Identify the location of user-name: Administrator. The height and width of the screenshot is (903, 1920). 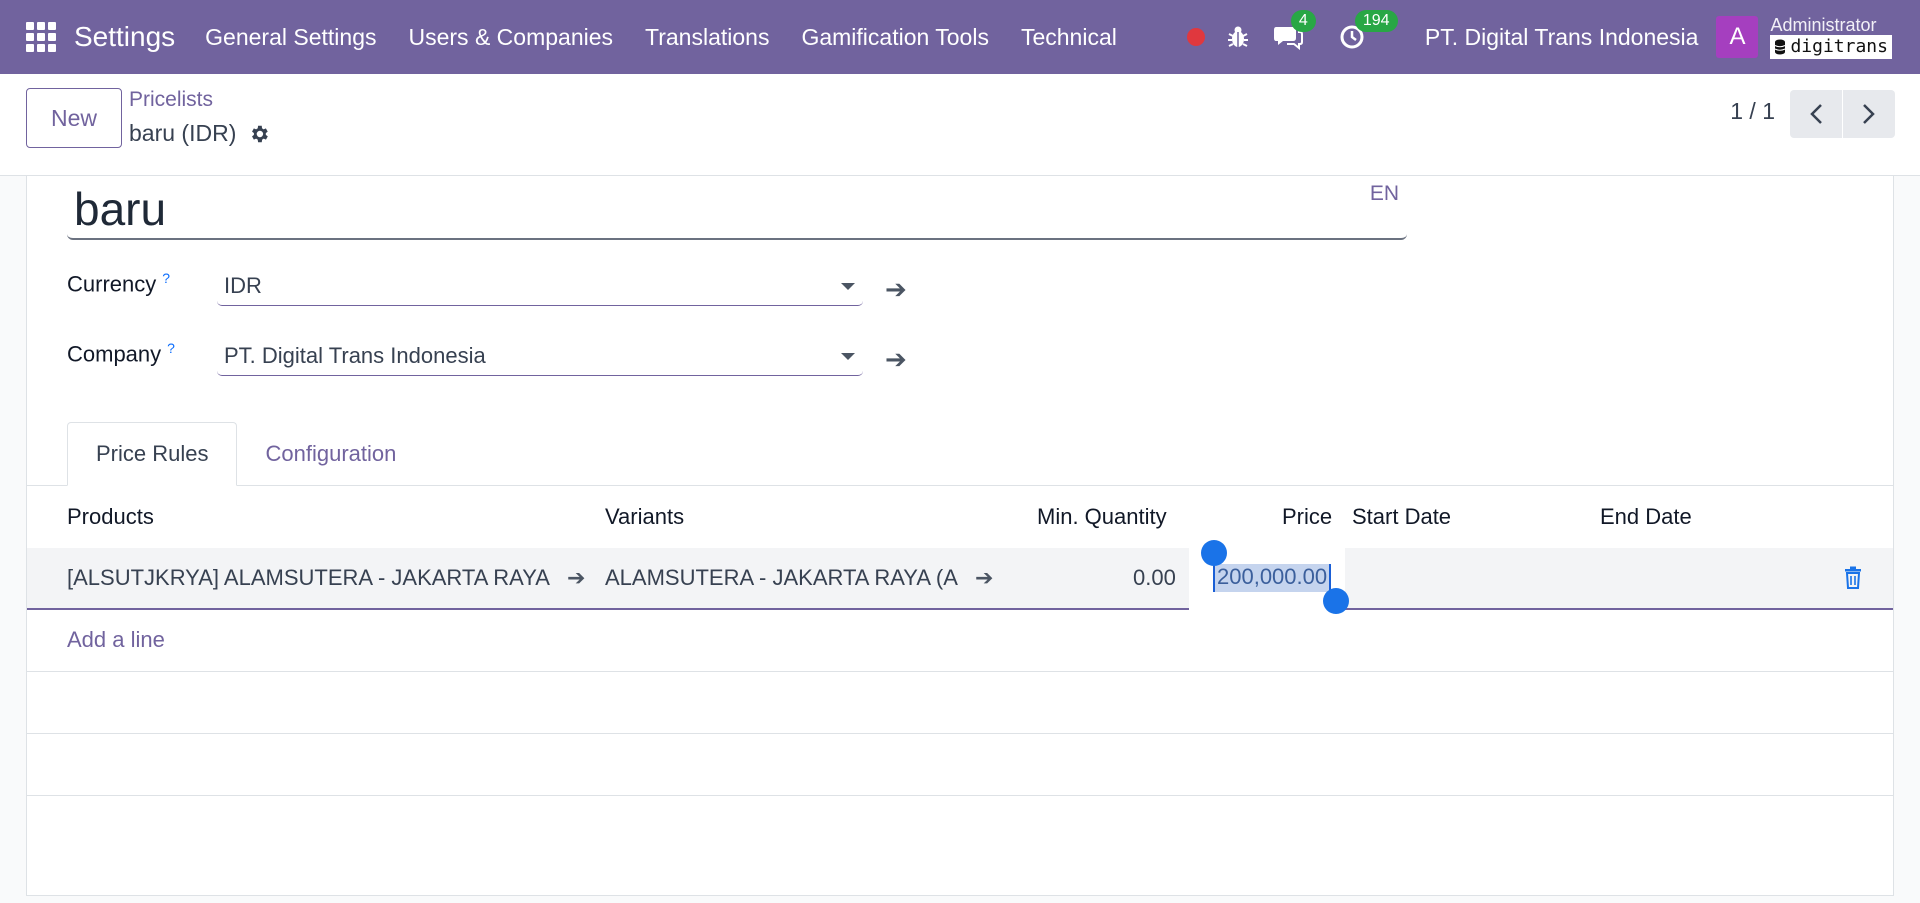
(1823, 25).